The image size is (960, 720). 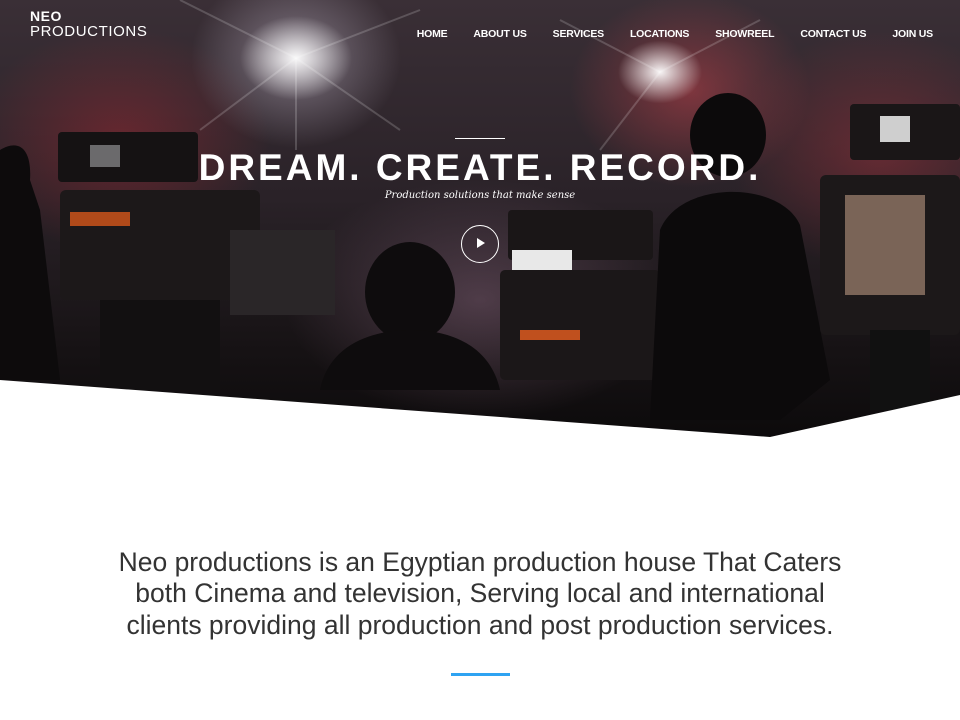 I want to click on hero-bottom-divider, so click(x=480, y=410).